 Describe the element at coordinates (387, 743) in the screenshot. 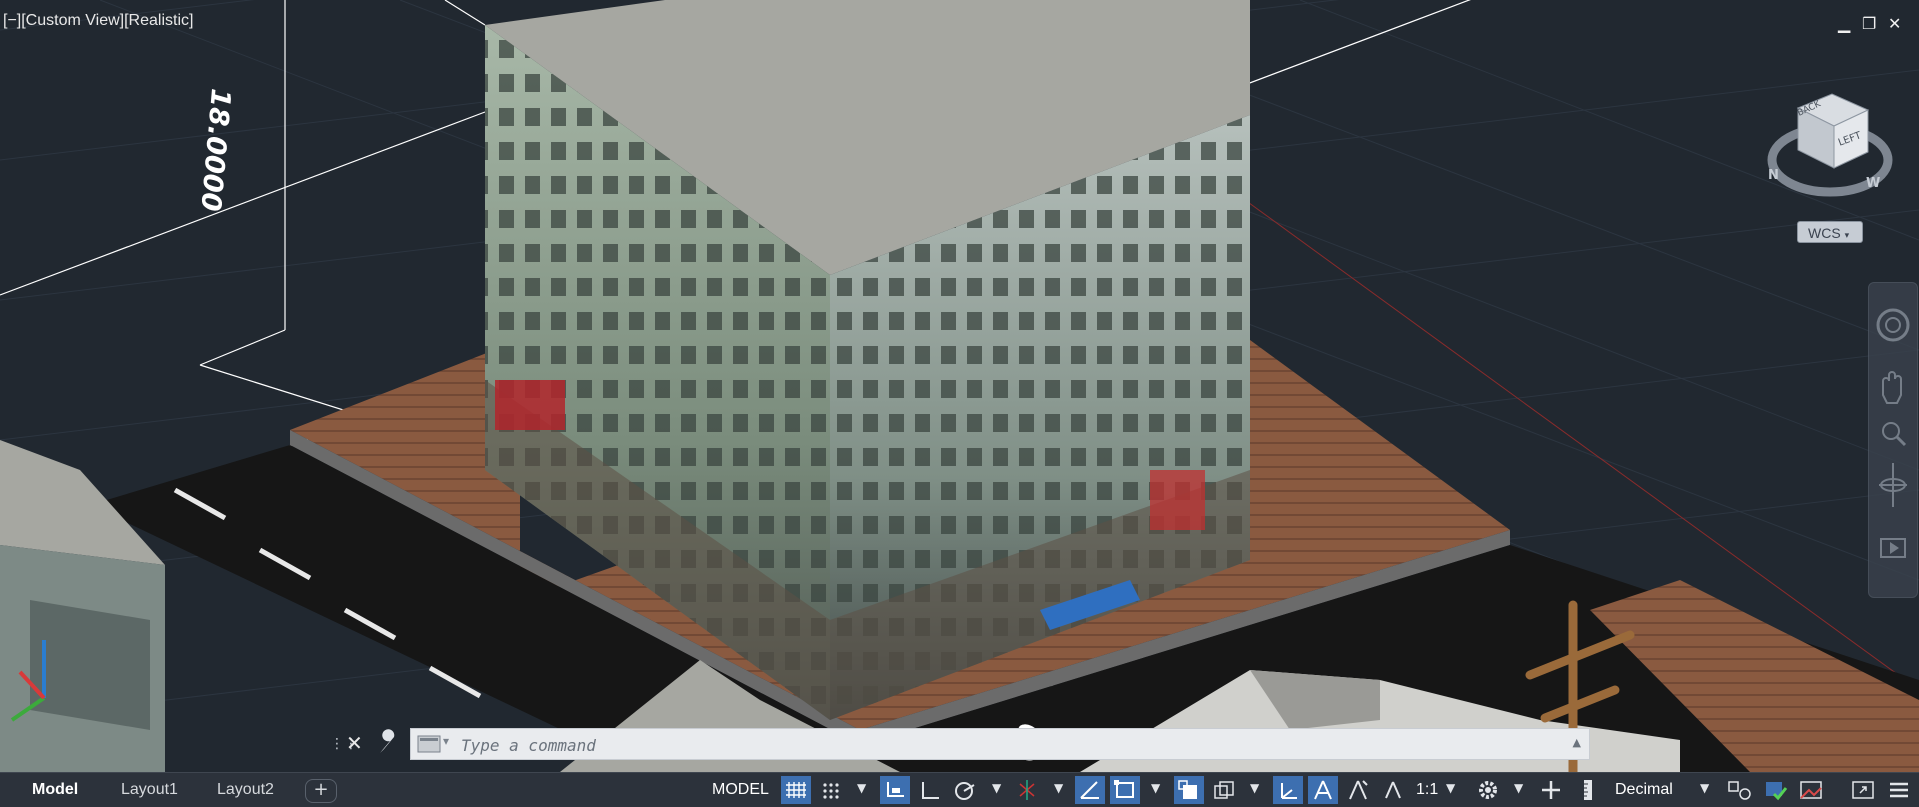

I see `wrench-icon` at that location.